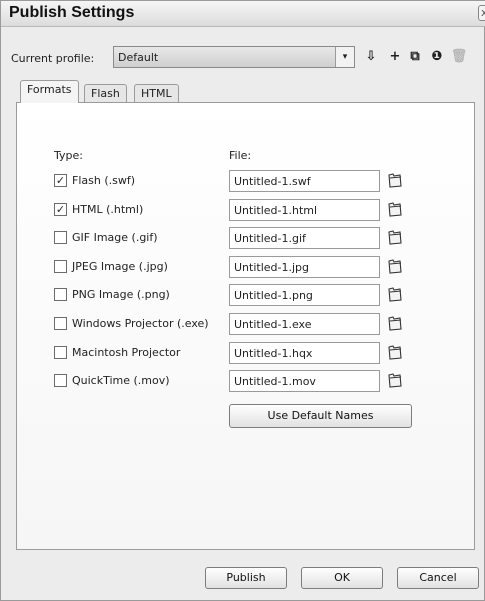  I want to click on format-label: Flash (.swf), so click(103, 180).